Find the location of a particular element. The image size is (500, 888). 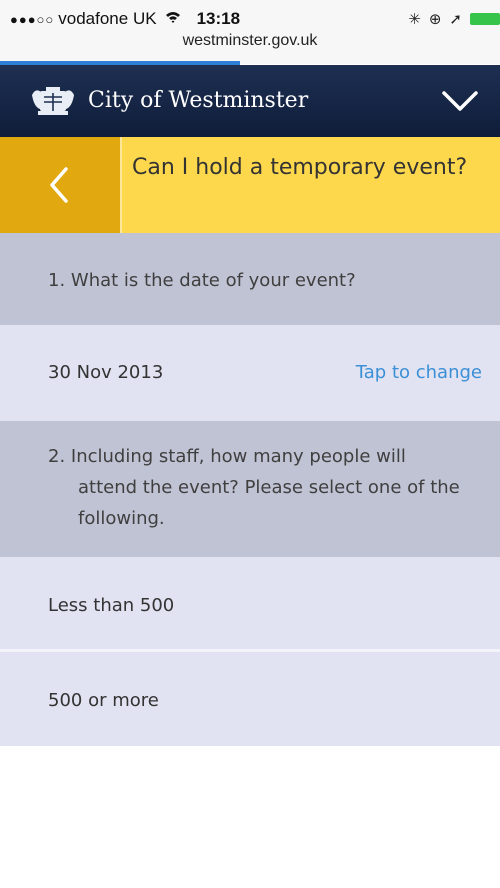

site-name: City of Westminster is located at coordinates (198, 100).